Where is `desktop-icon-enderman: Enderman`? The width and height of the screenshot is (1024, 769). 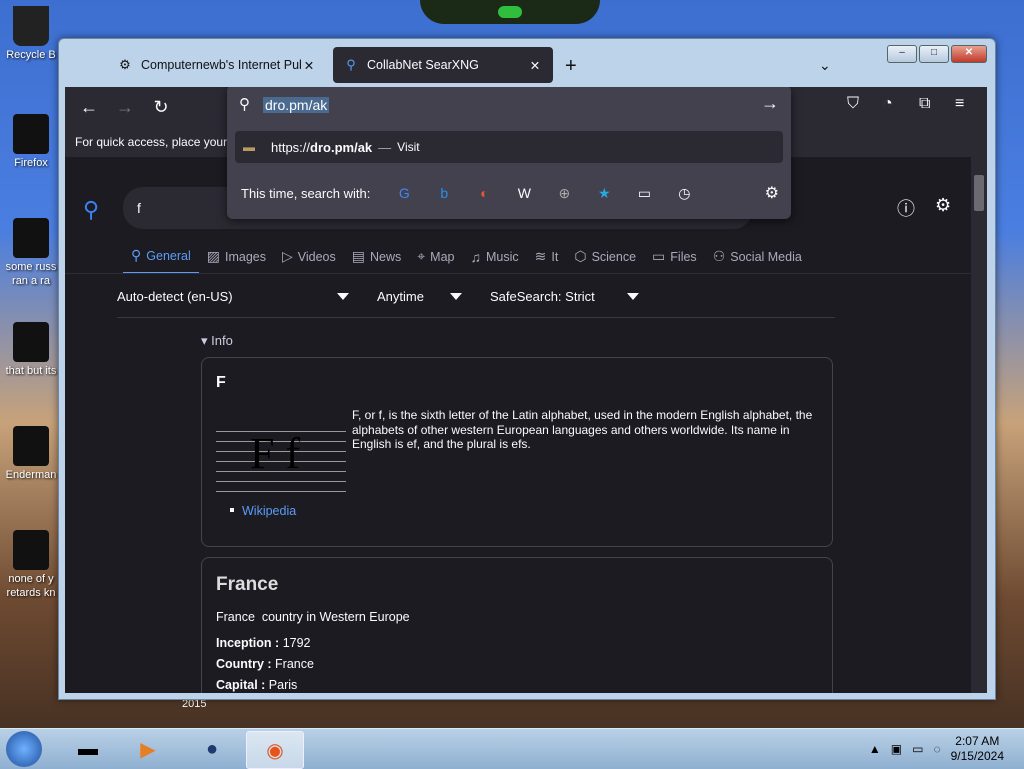
desktop-icon-enderman: Enderman is located at coordinates (31, 454).